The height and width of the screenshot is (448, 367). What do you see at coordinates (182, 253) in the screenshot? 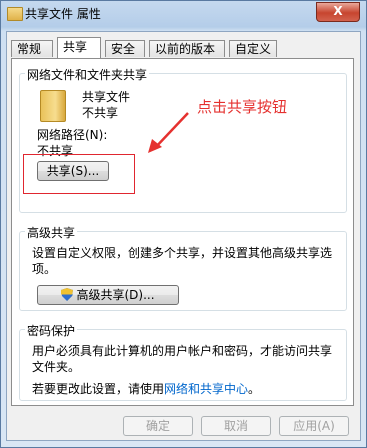
I see `advanced-sharing-description-line1: 设置自定义权限，创建多个共享，并设置其他高级共享选` at bounding box center [182, 253].